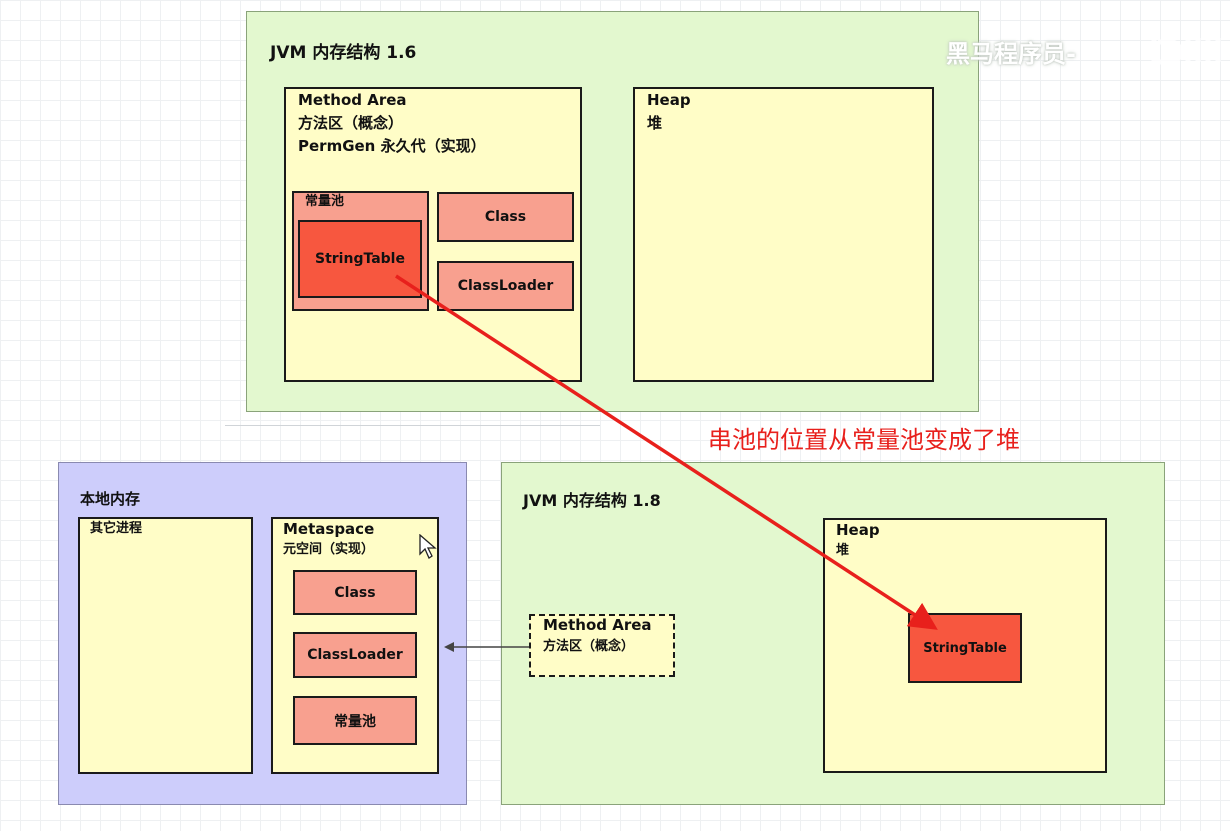  I want to click on watermark-logo-icon, so click(1187, 46).